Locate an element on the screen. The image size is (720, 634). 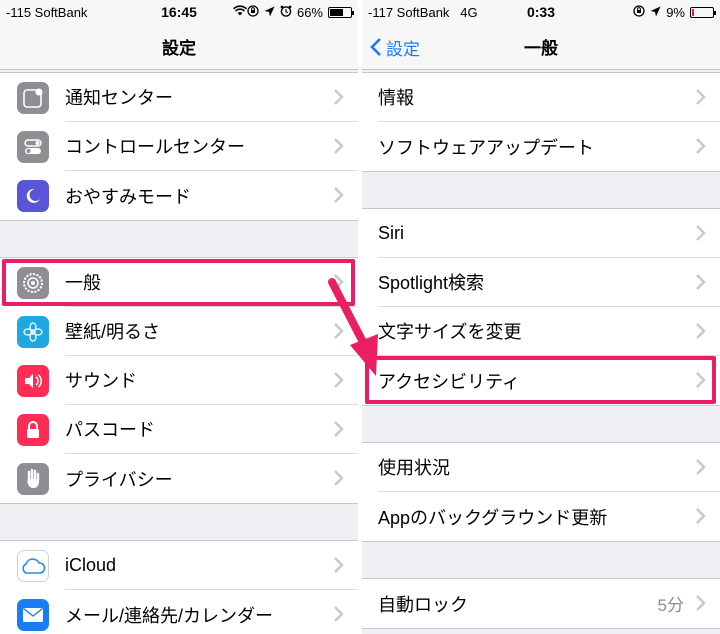
settings-group: 通知センター コントロールセンターおやすみモード is located at coordinates (179, 146).